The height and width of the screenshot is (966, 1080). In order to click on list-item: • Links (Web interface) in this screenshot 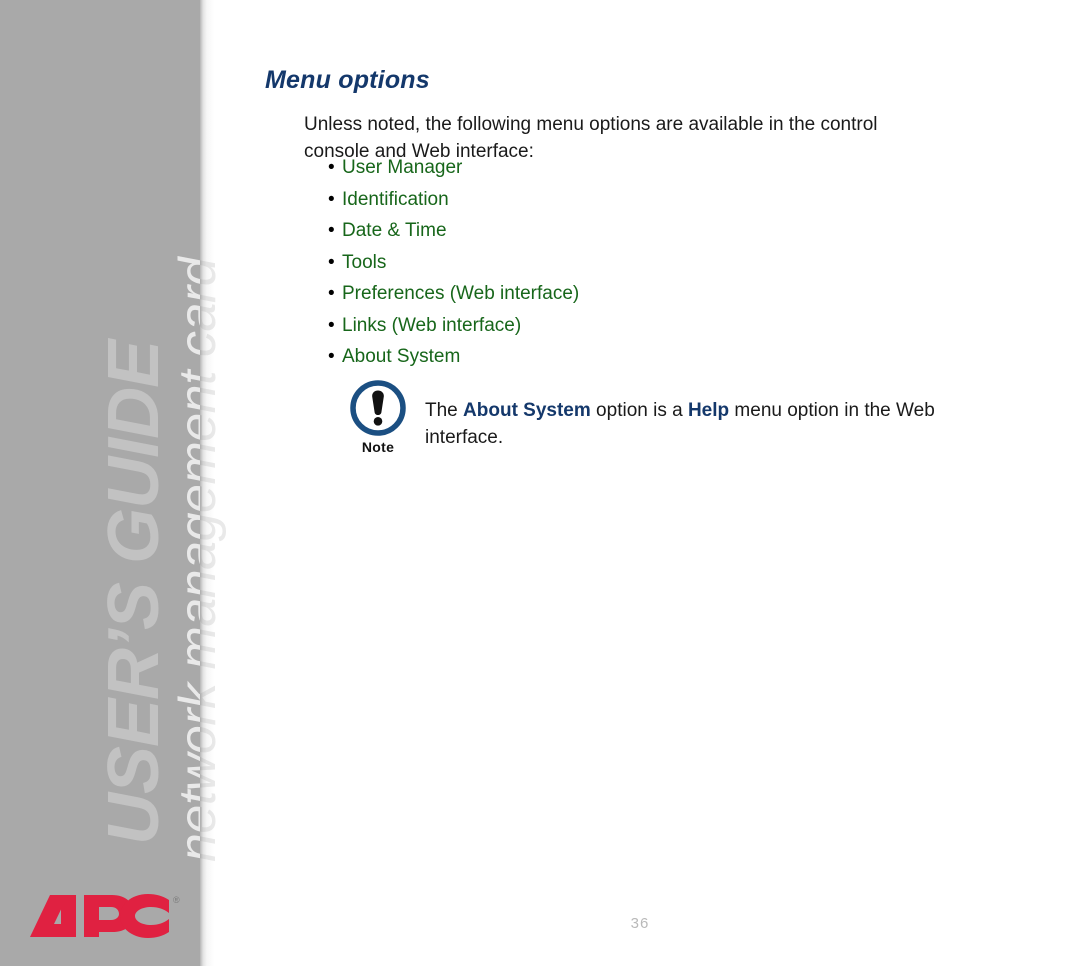, I will do `click(453, 326)`.